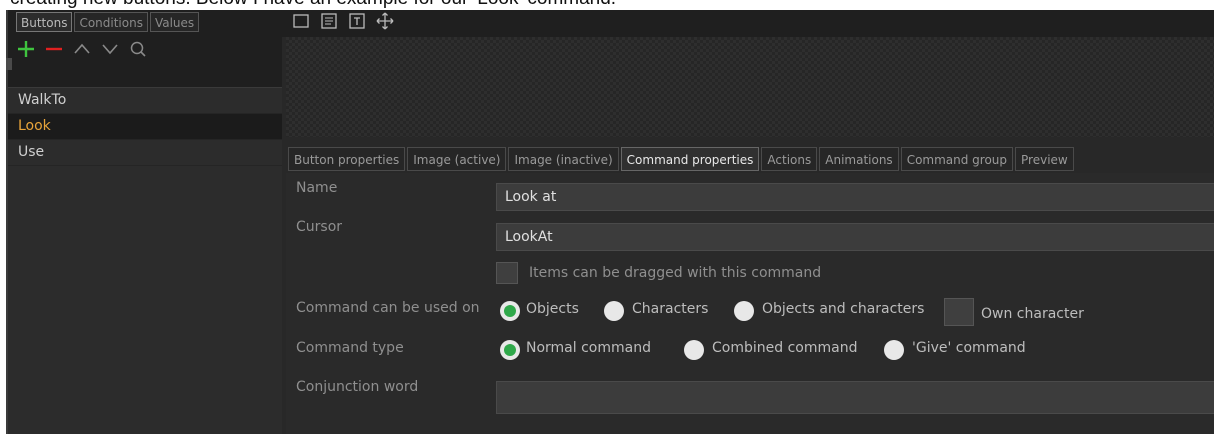 Image resolution: width=1214 pixels, height=434 pixels. What do you see at coordinates (675, 273) in the screenshot?
I see `drag-checkbox-label: Items can be dragged with this command` at bounding box center [675, 273].